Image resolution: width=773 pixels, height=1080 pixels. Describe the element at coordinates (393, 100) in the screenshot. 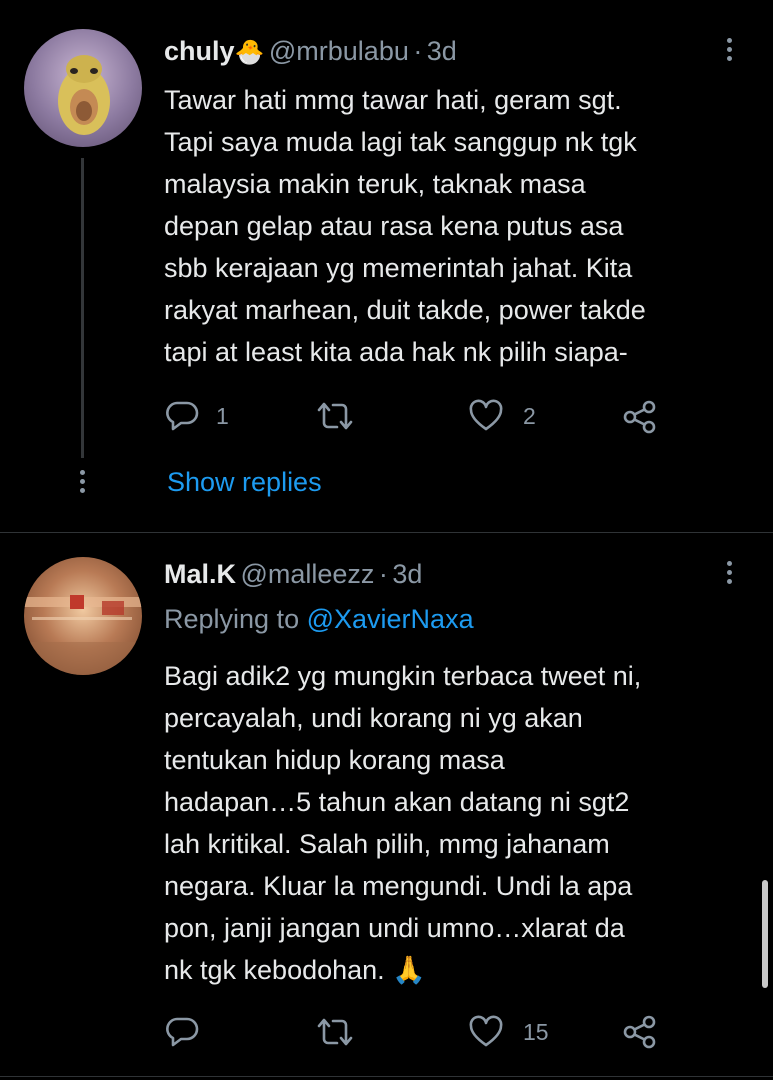

I see `tweet-line: Tawar hati mmg tawar hati, geram sgt.` at that location.